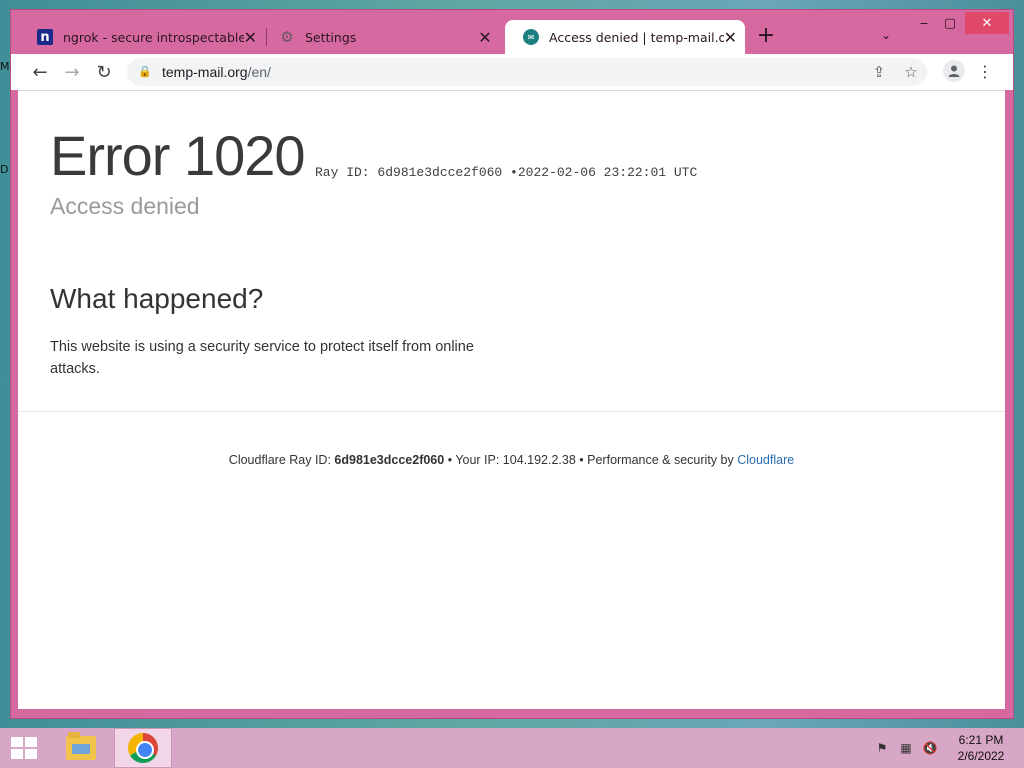 This screenshot has width=1024, height=768. I want to click on volume-muted-icon: 🔇, so click(930, 748).